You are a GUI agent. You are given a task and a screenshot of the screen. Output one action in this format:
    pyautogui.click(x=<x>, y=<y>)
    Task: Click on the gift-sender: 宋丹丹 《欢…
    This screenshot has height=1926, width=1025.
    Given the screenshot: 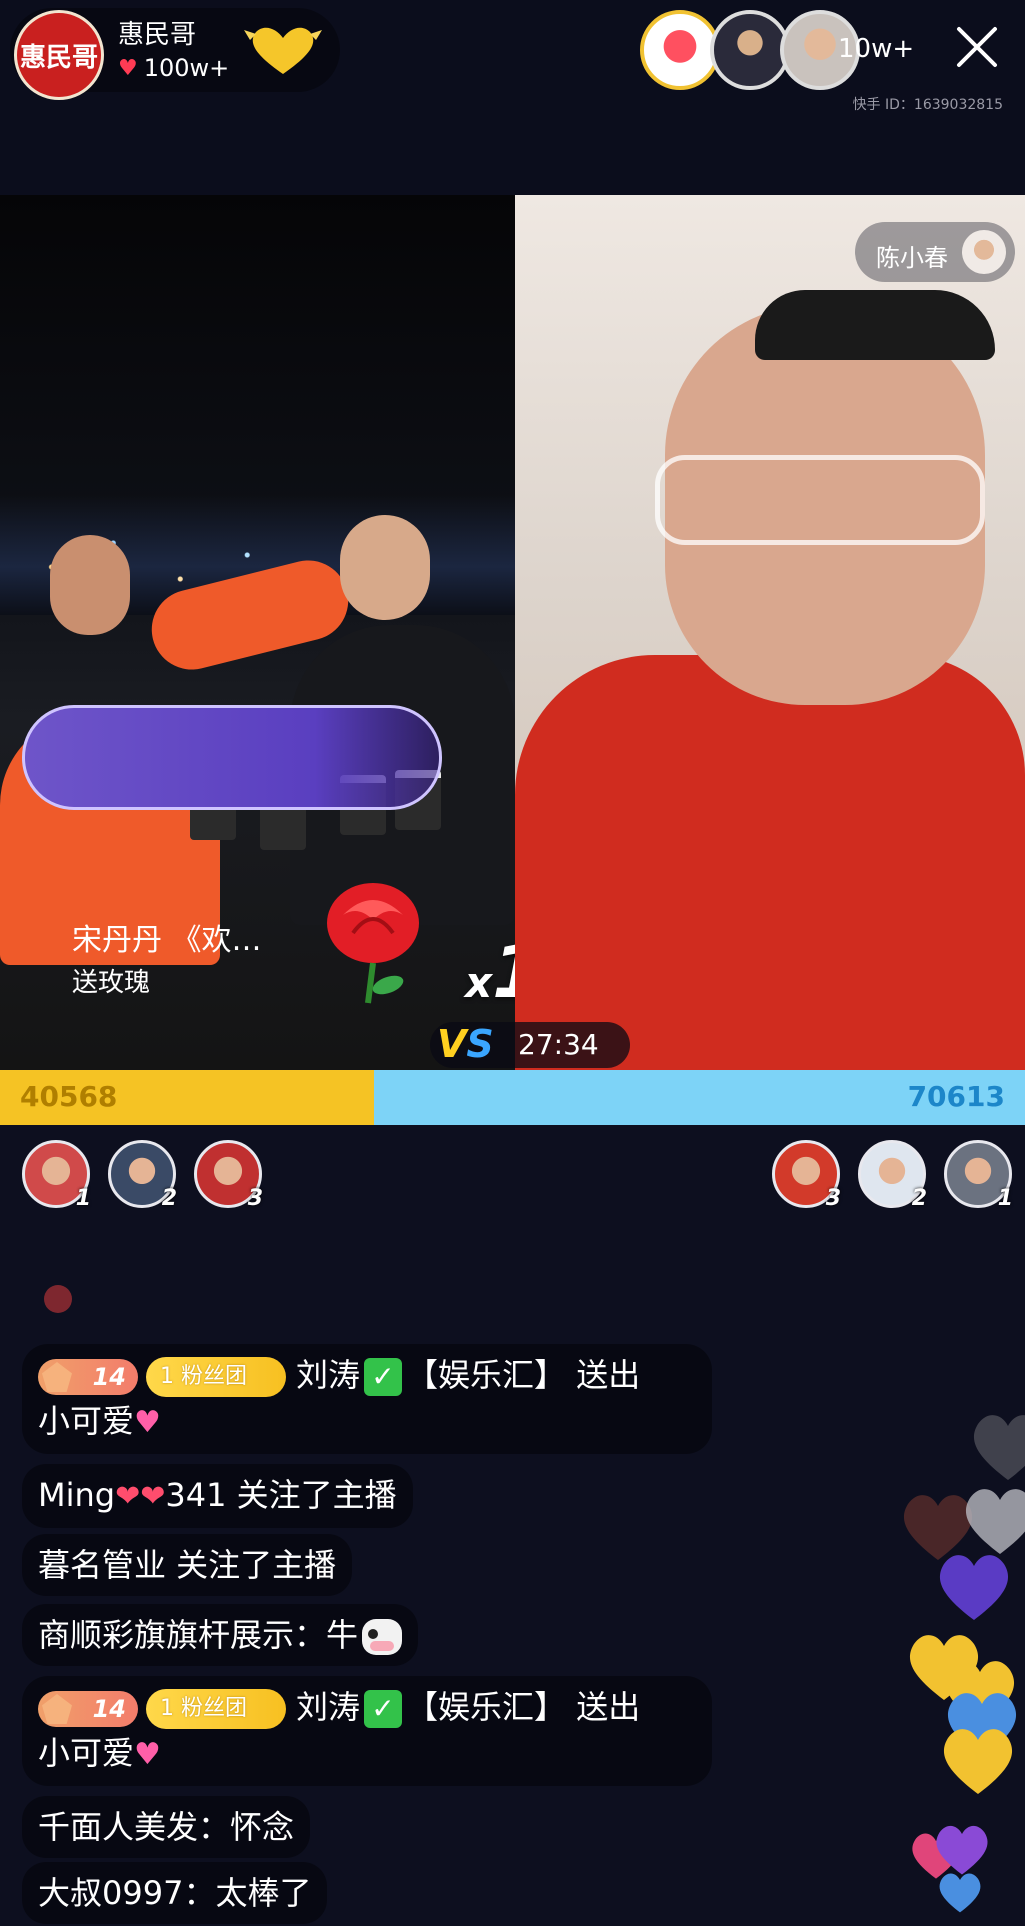 What is the action you would take?
    pyautogui.click(x=167, y=940)
    